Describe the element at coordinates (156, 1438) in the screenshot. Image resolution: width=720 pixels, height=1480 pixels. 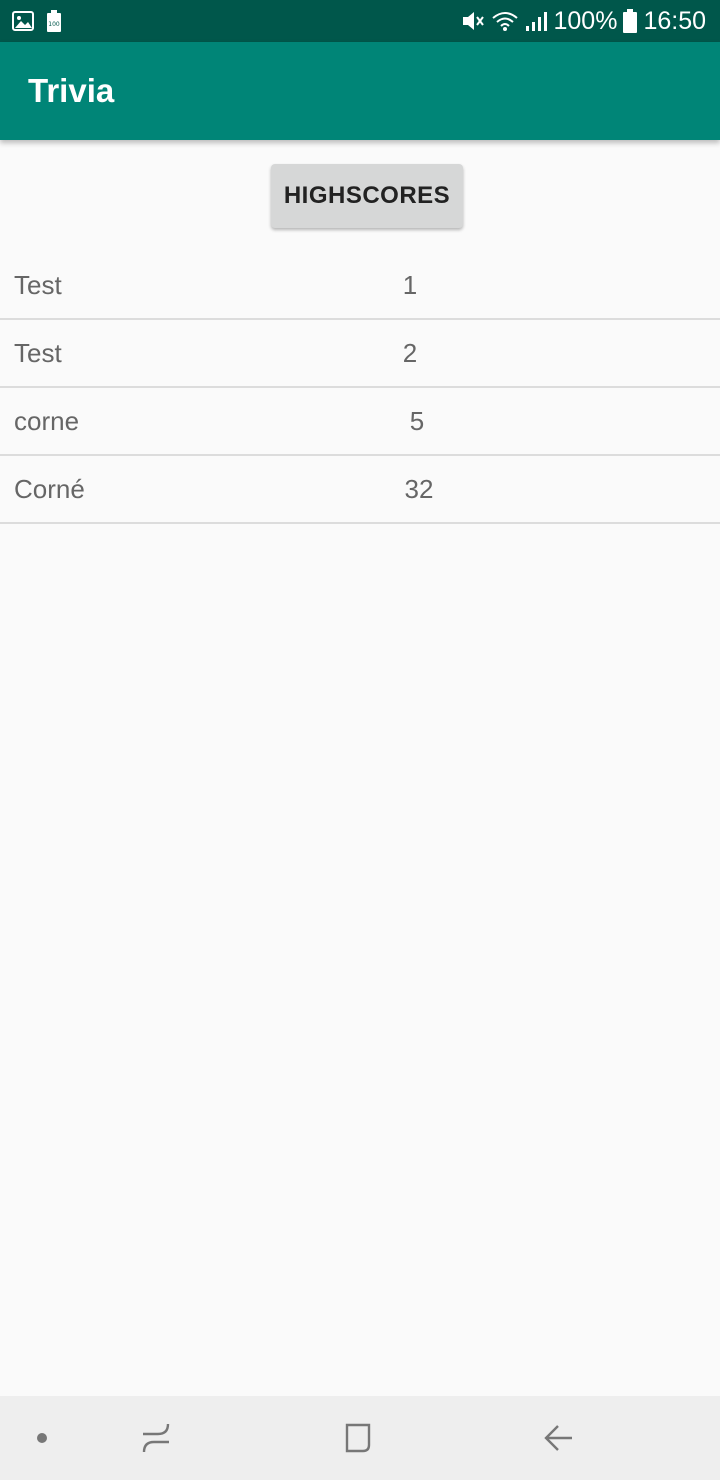
I see `recent-apps-icon` at that location.